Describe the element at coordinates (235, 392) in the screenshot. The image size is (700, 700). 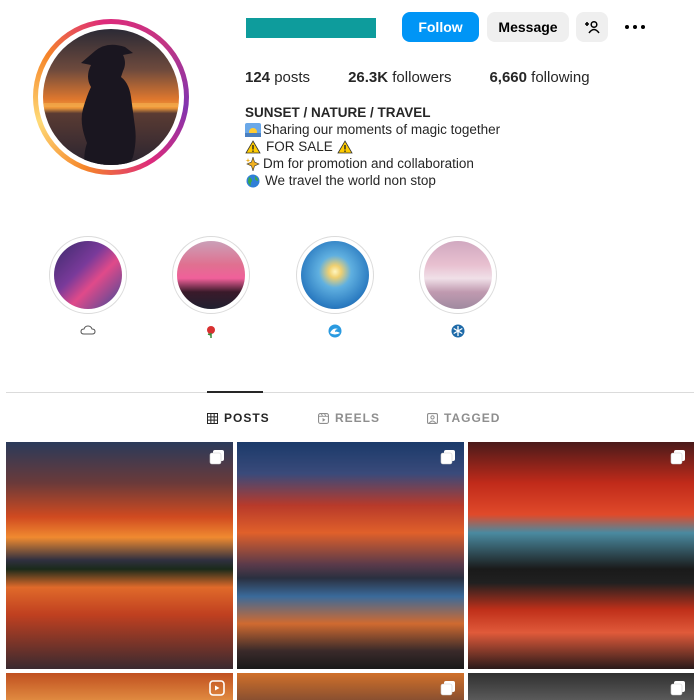
I see `active-tab-indicator` at that location.